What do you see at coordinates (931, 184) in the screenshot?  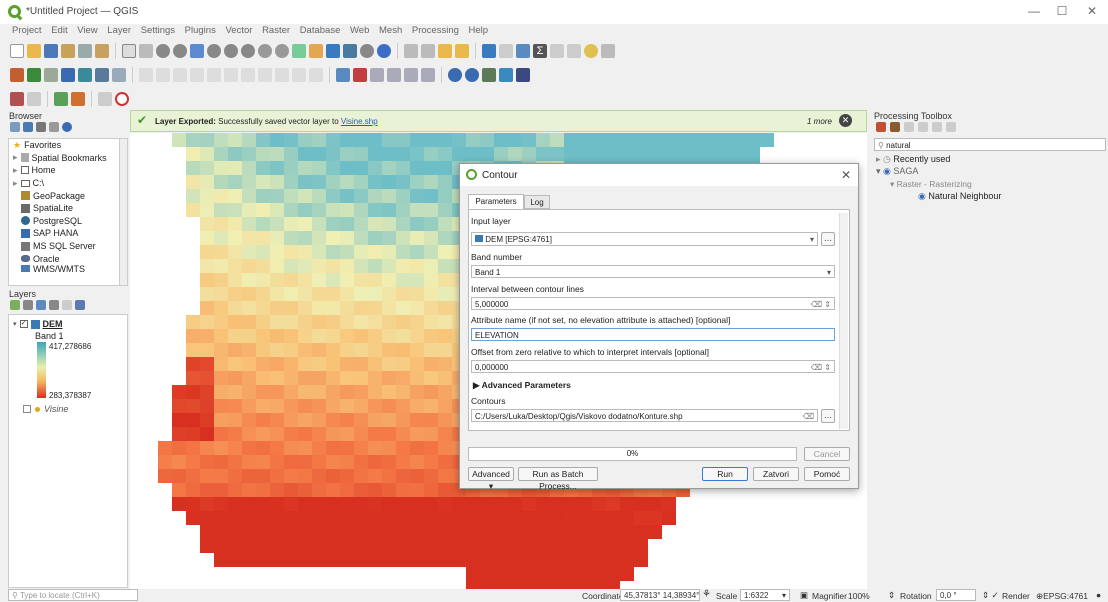 I see `tree-group: ▾ Raster - Rasterizing` at bounding box center [931, 184].